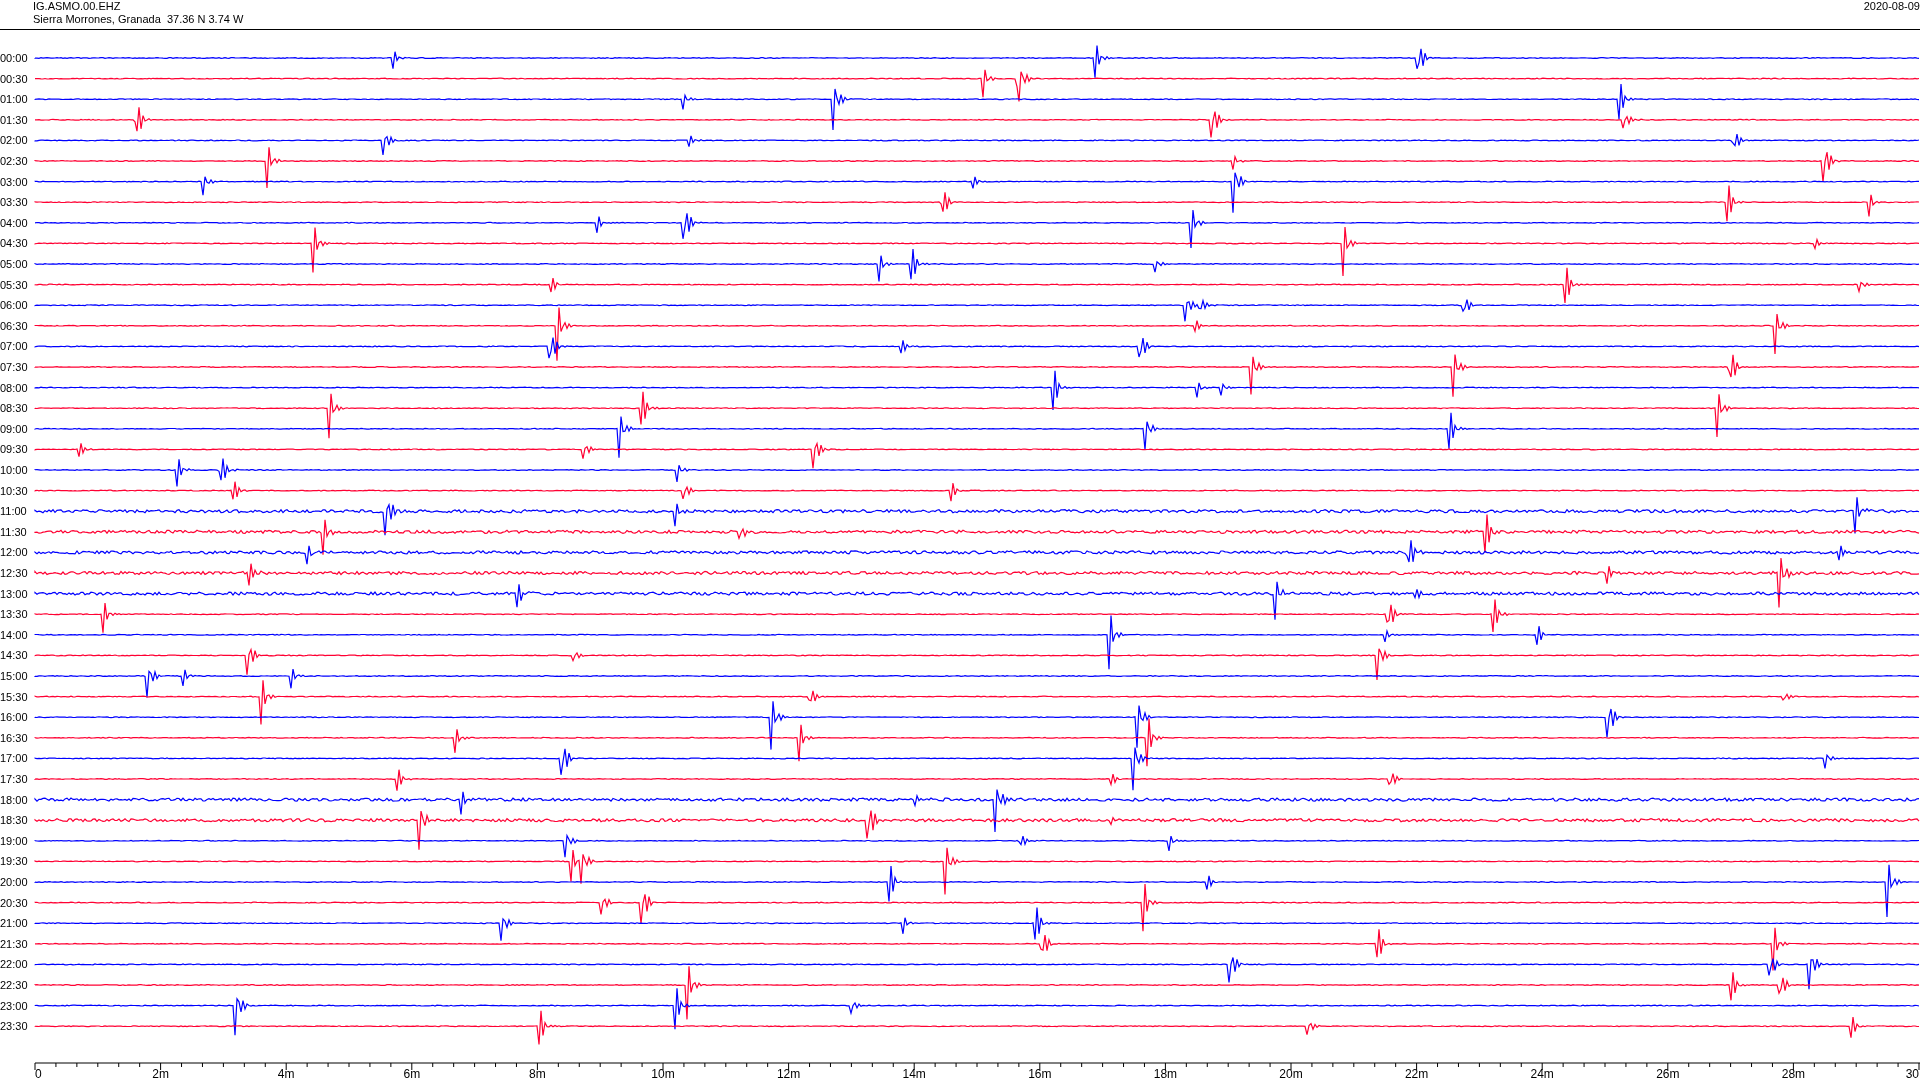  What do you see at coordinates (14, 99) in the screenshot?
I see `time-label: 01:00` at bounding box center [14, 99].